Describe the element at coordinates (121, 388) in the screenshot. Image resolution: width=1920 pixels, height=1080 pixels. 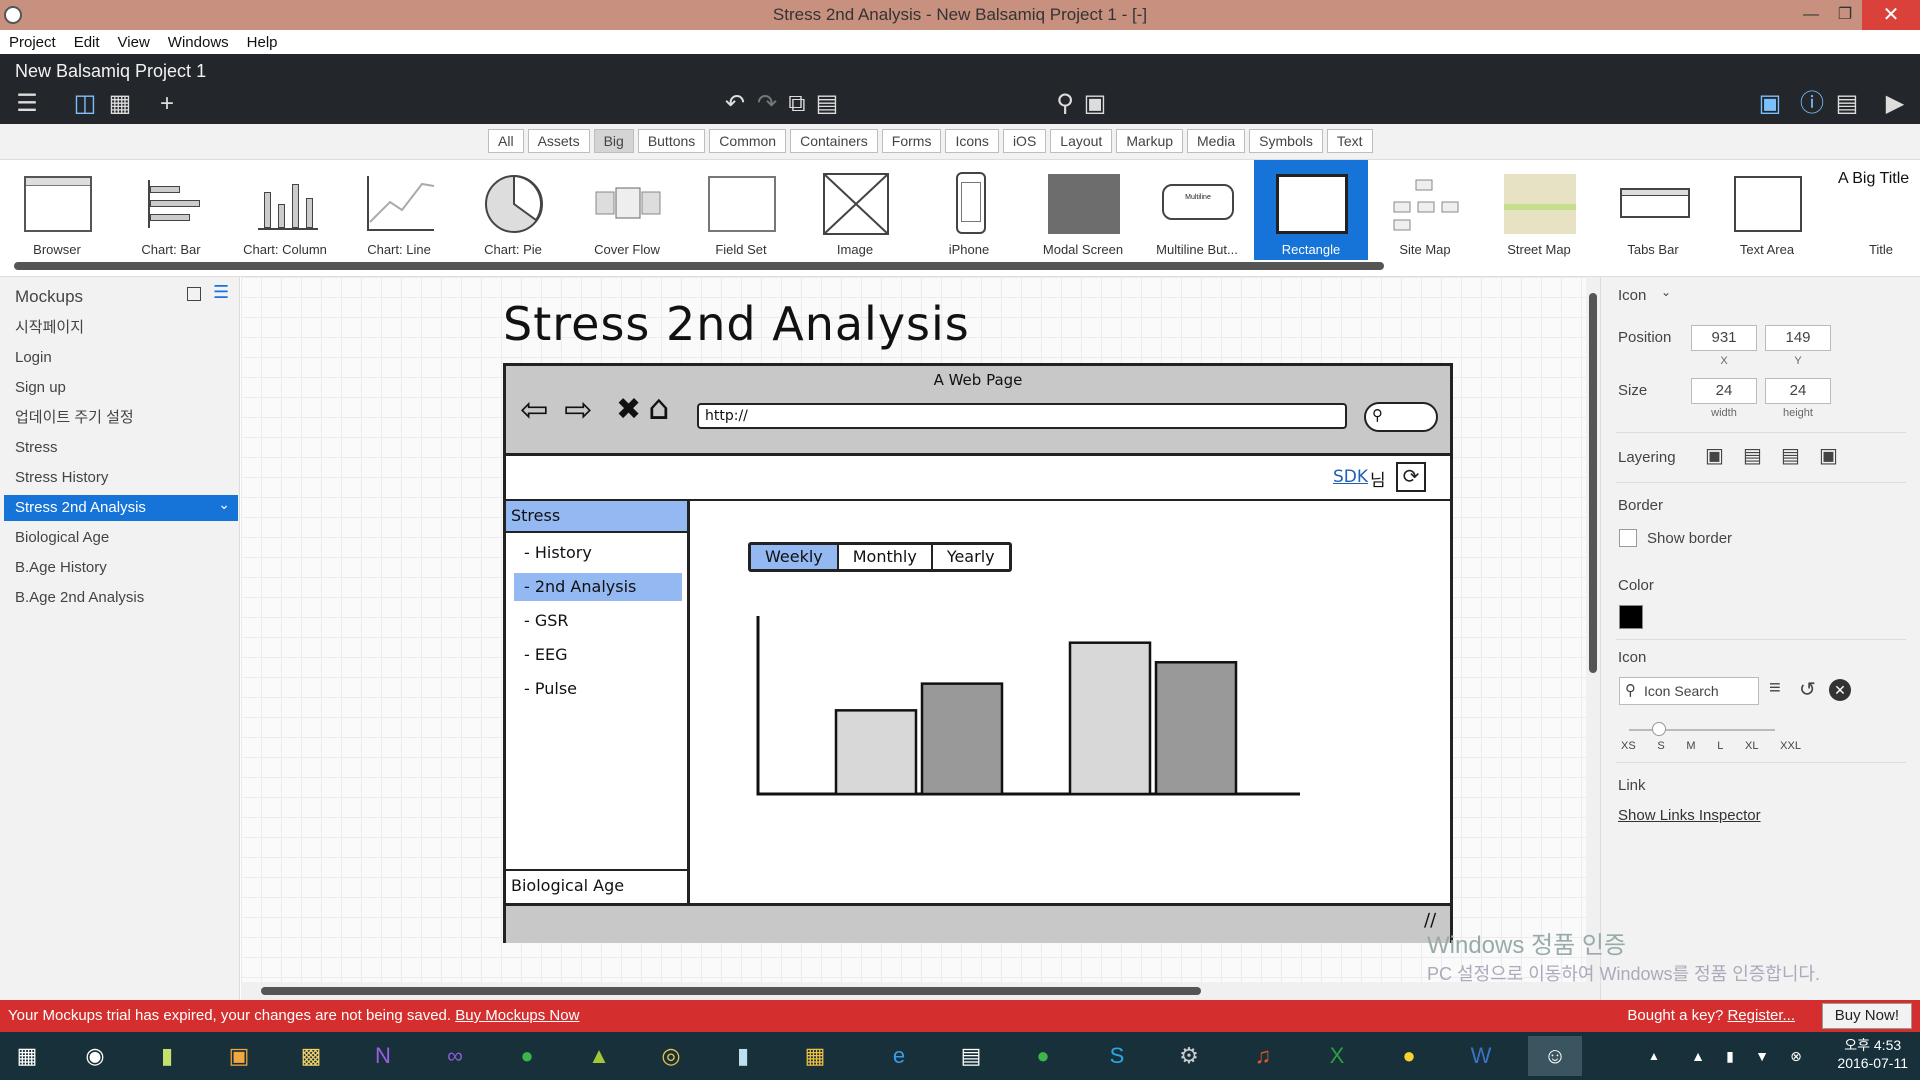
I see `mockup-list-item: Sign up` at that location.